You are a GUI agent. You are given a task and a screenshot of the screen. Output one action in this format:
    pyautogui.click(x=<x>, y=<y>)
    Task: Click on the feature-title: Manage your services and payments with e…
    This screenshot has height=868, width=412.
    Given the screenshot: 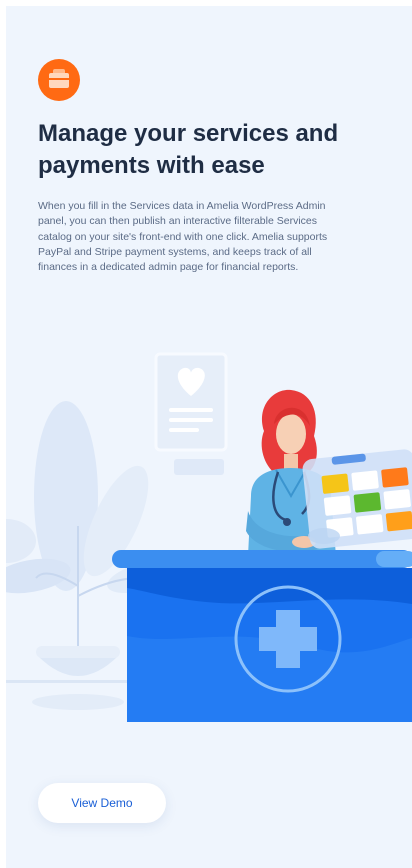 What is the action you would take?
    pyautogui.click(x=188, y=149)
    